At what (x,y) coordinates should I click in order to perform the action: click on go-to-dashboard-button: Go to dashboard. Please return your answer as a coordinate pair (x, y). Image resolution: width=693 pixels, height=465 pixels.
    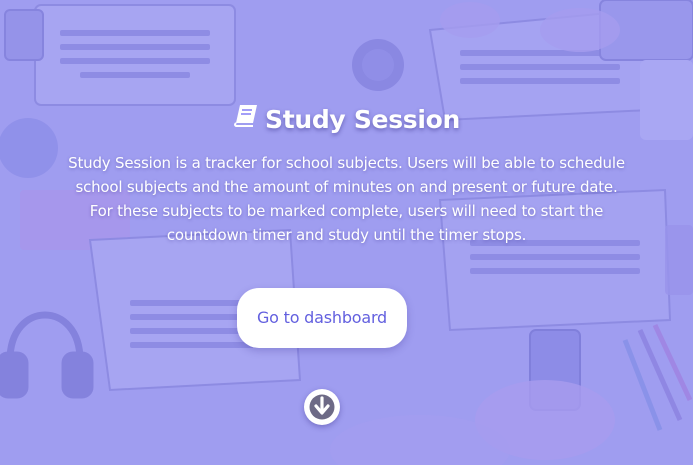
    Looking at the image, I should click on (322, 318).